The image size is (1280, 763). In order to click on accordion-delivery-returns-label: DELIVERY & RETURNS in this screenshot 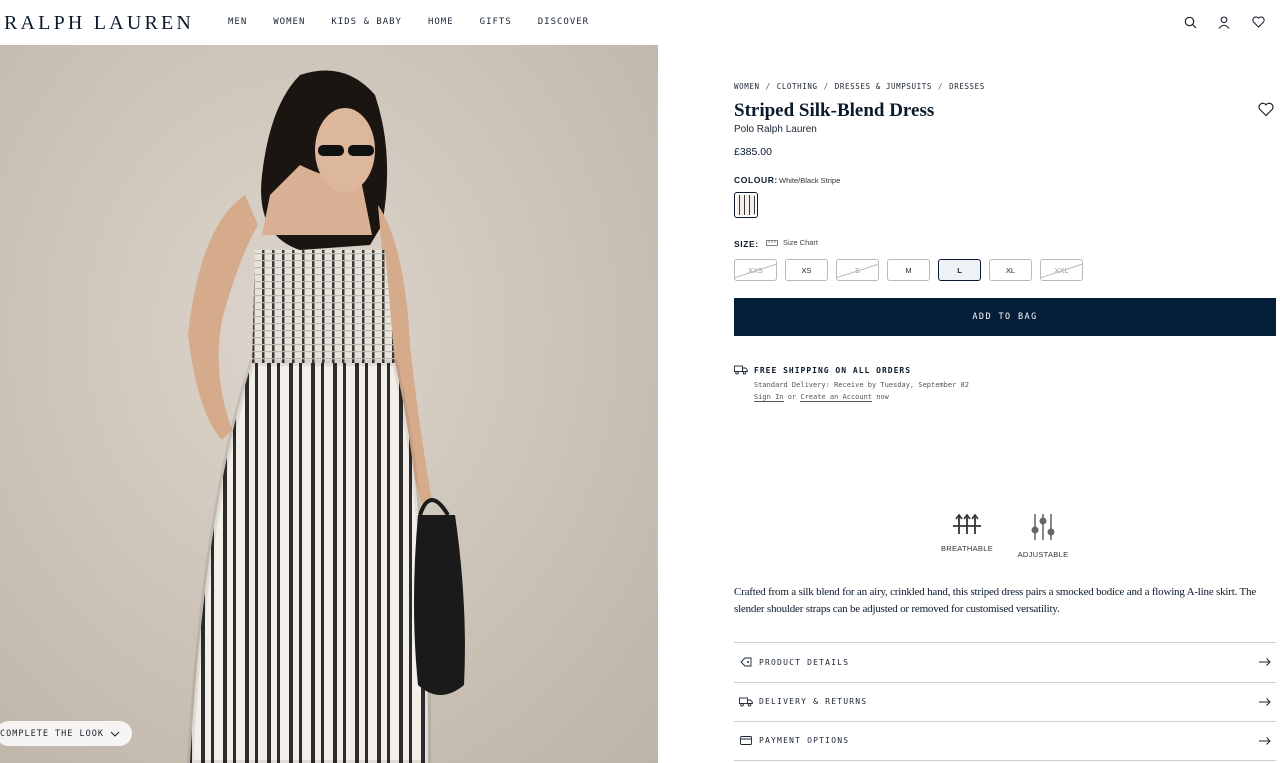, I will do `click(813, 702)`.